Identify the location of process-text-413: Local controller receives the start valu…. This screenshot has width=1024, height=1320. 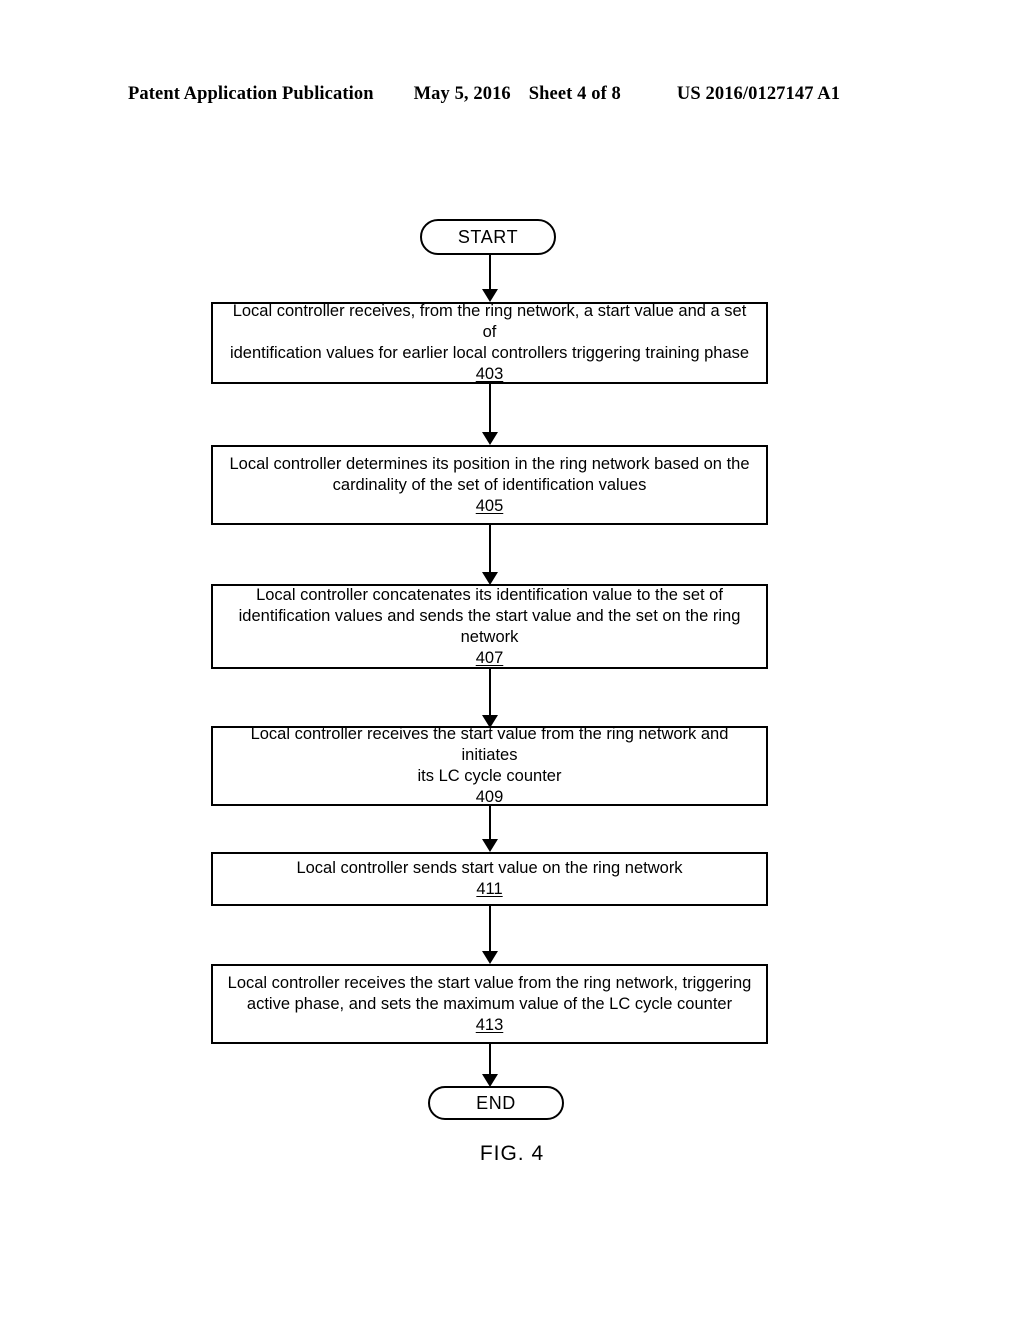
(489, 993).